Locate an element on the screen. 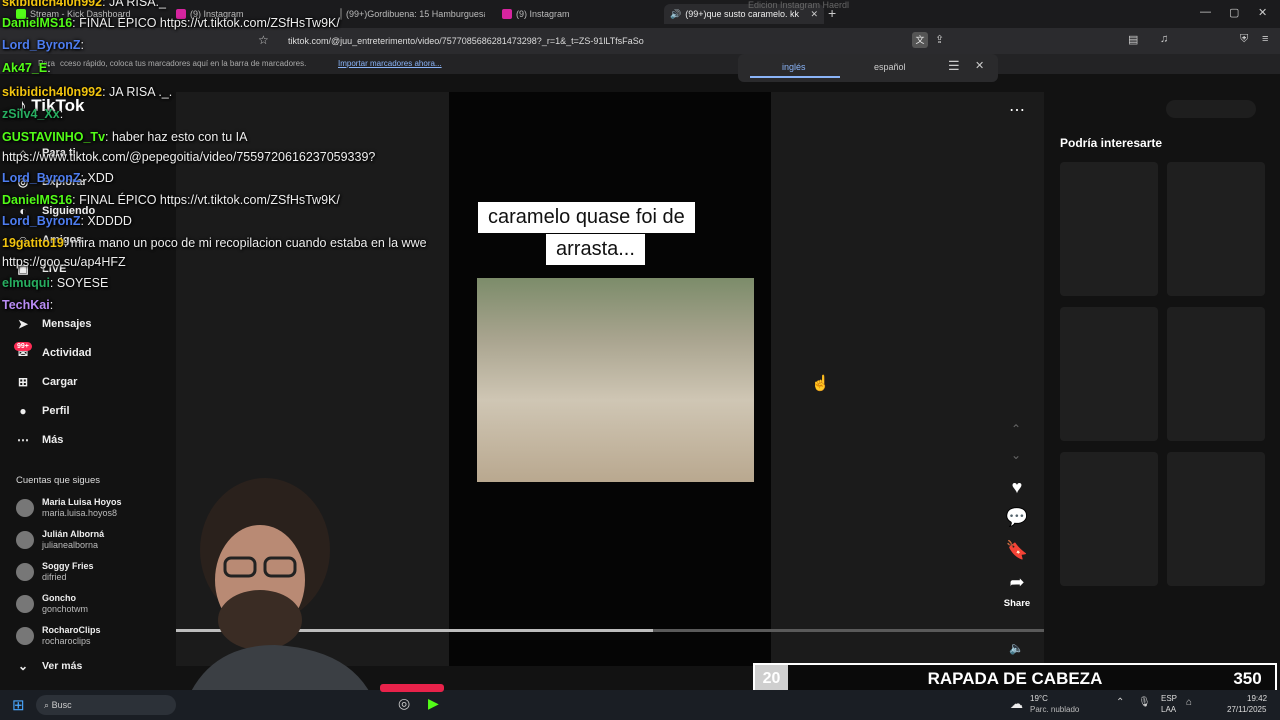 Image resolution: width=1280 pixels, height=720 pixels. active-tab-underline is located at coordinates (795, 77).